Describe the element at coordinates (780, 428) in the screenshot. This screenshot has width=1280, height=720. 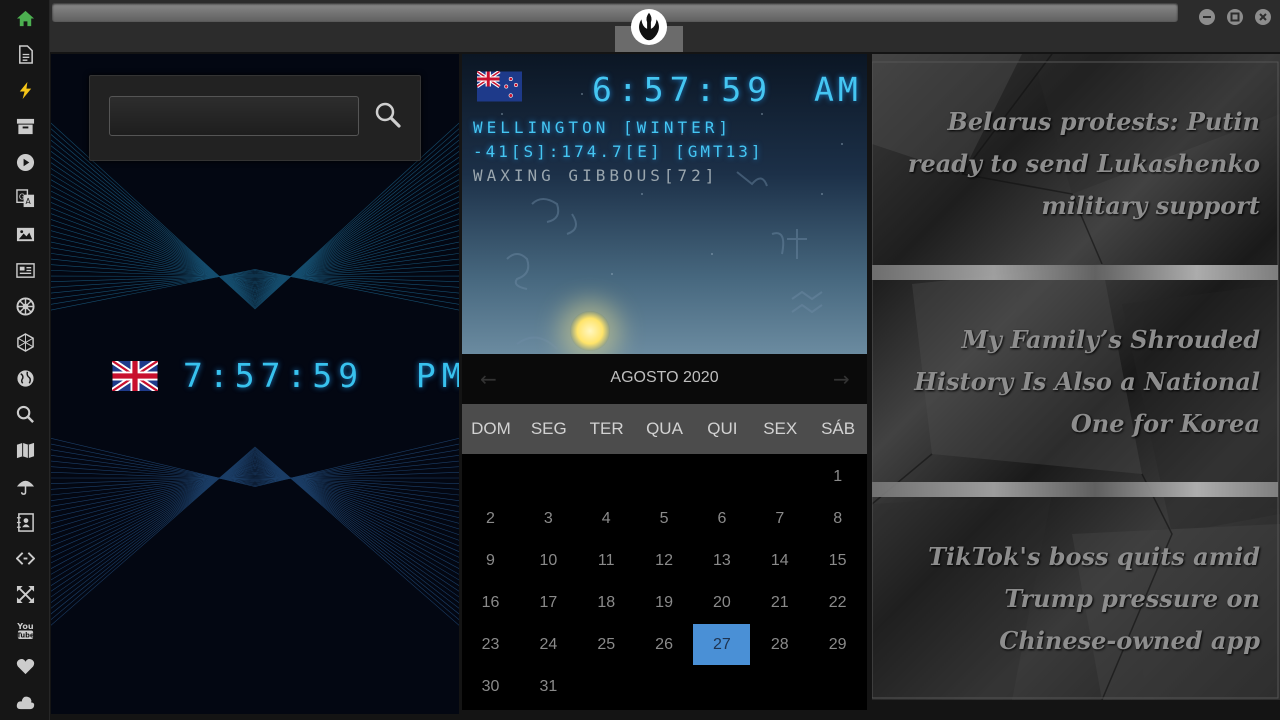
I see `weekday-label: SEX` at that location.